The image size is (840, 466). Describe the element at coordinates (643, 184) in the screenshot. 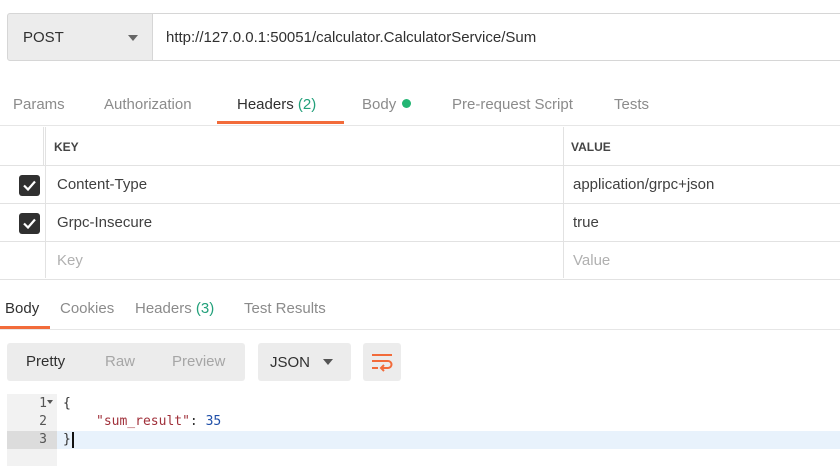

I see `header-value: application/grpc+json` at that location.